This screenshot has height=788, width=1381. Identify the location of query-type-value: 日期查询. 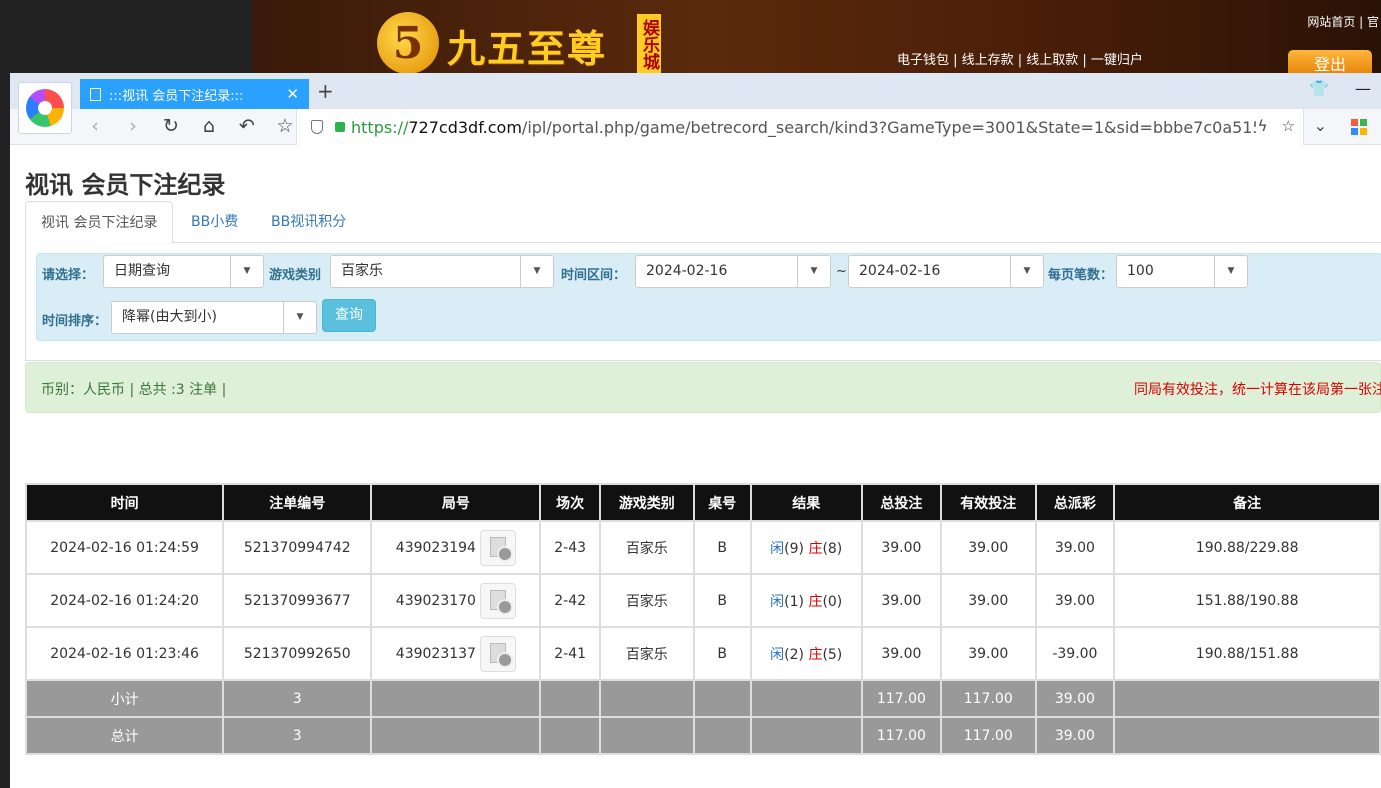
(142, 271).